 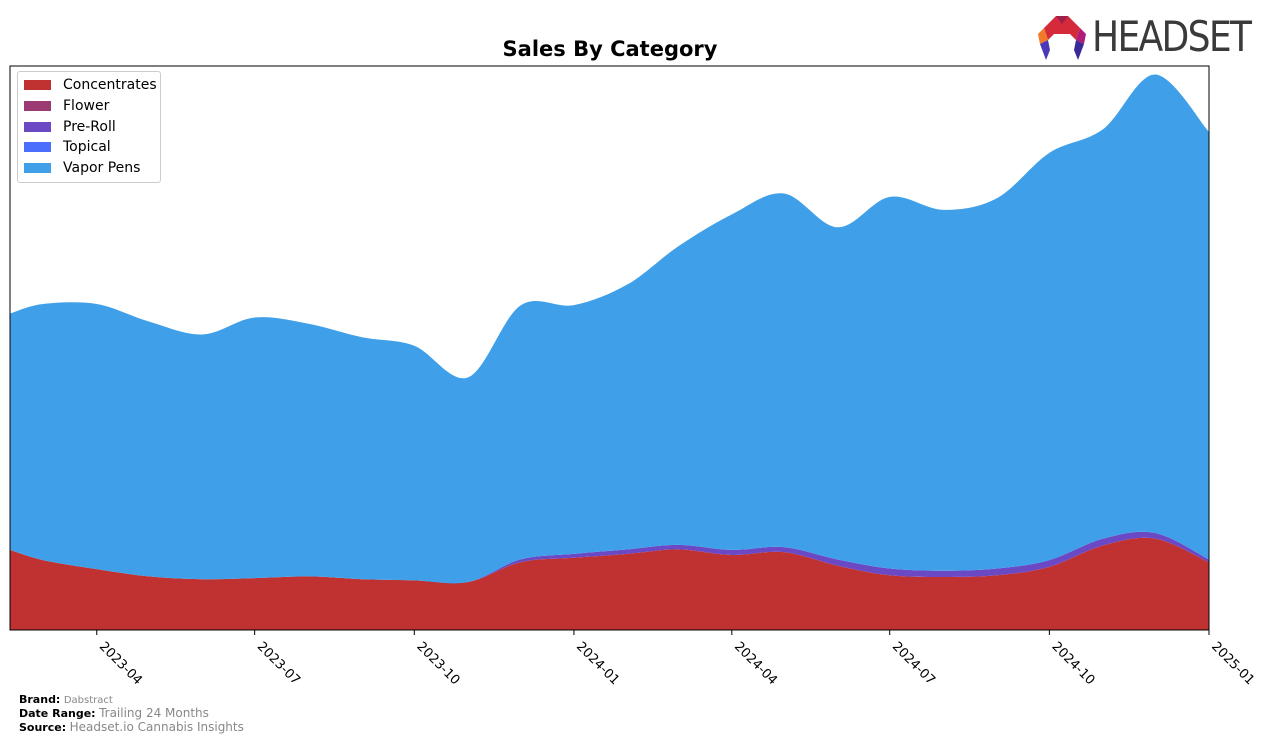 I want to click on legend-item-flower: Flower, so click(x=66, y=106).